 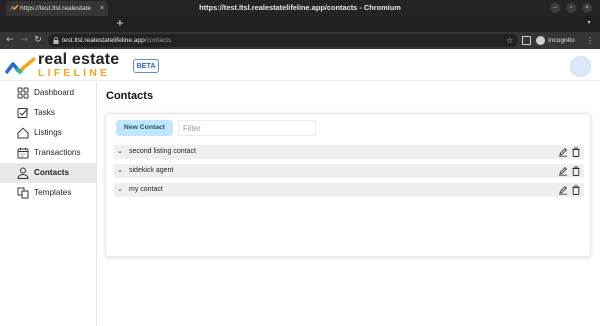 What do you see at coordinates (54, 92) in the screenshot?
I see `sidebar-item-label: Dashboard` at bounding box center [54, 92].